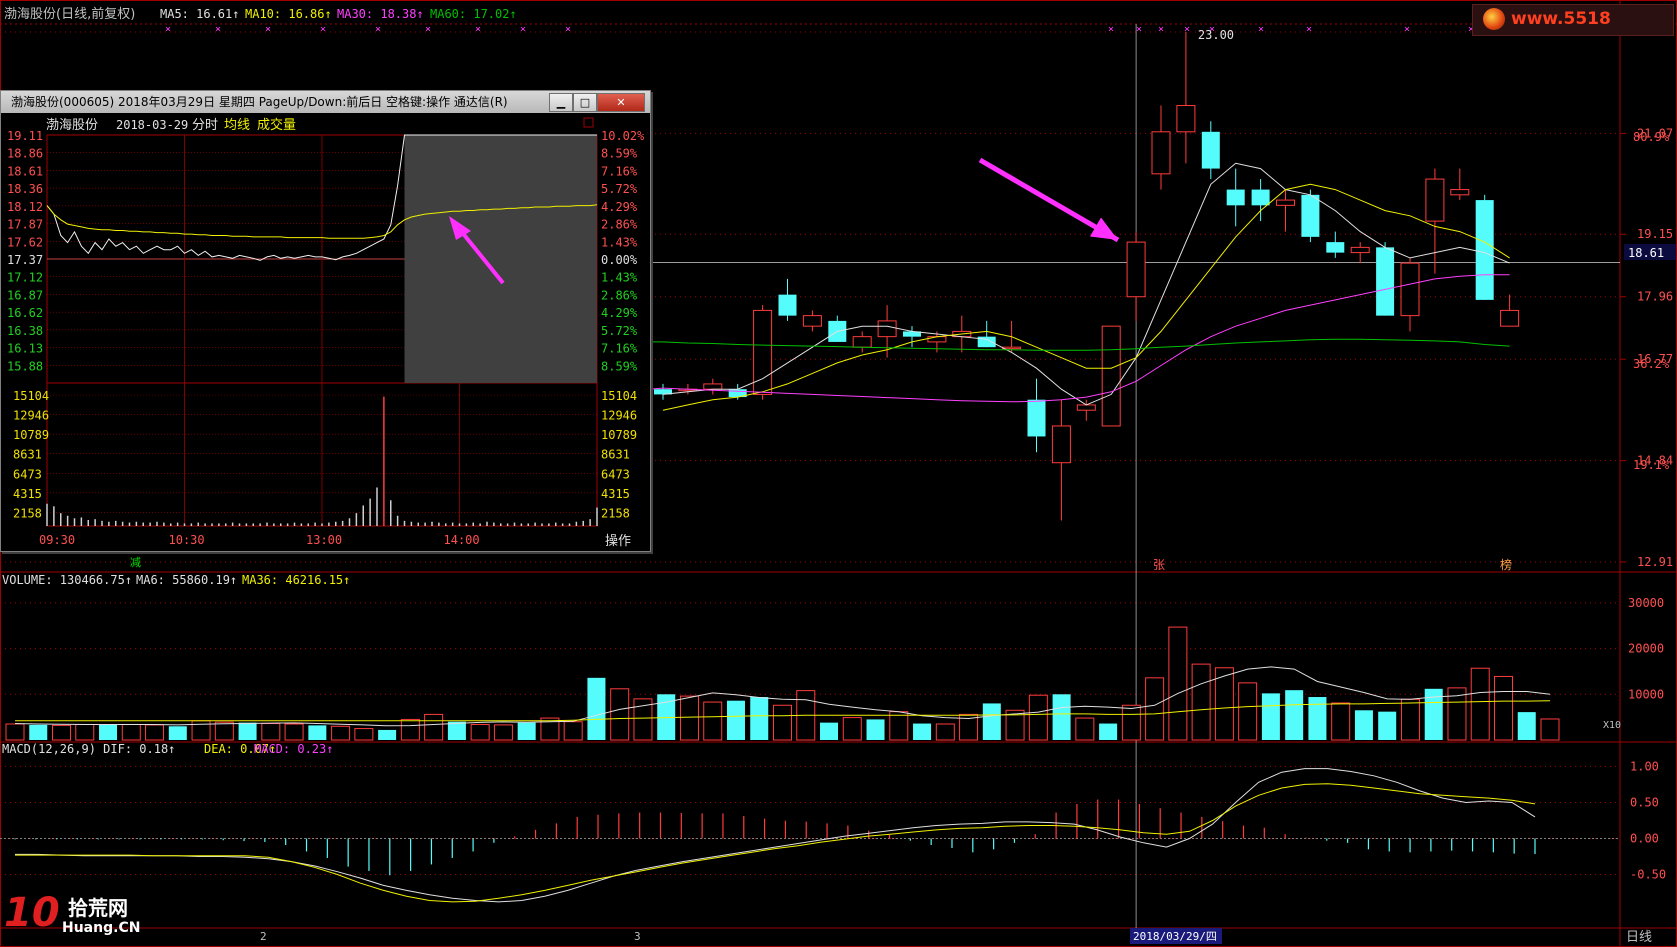 The width and height of the screenshot is (1677, 947). Describe the element at coordinates (615, 474) in the screenshot. I see `intraday-vol-tick-right: 6473` at that location.